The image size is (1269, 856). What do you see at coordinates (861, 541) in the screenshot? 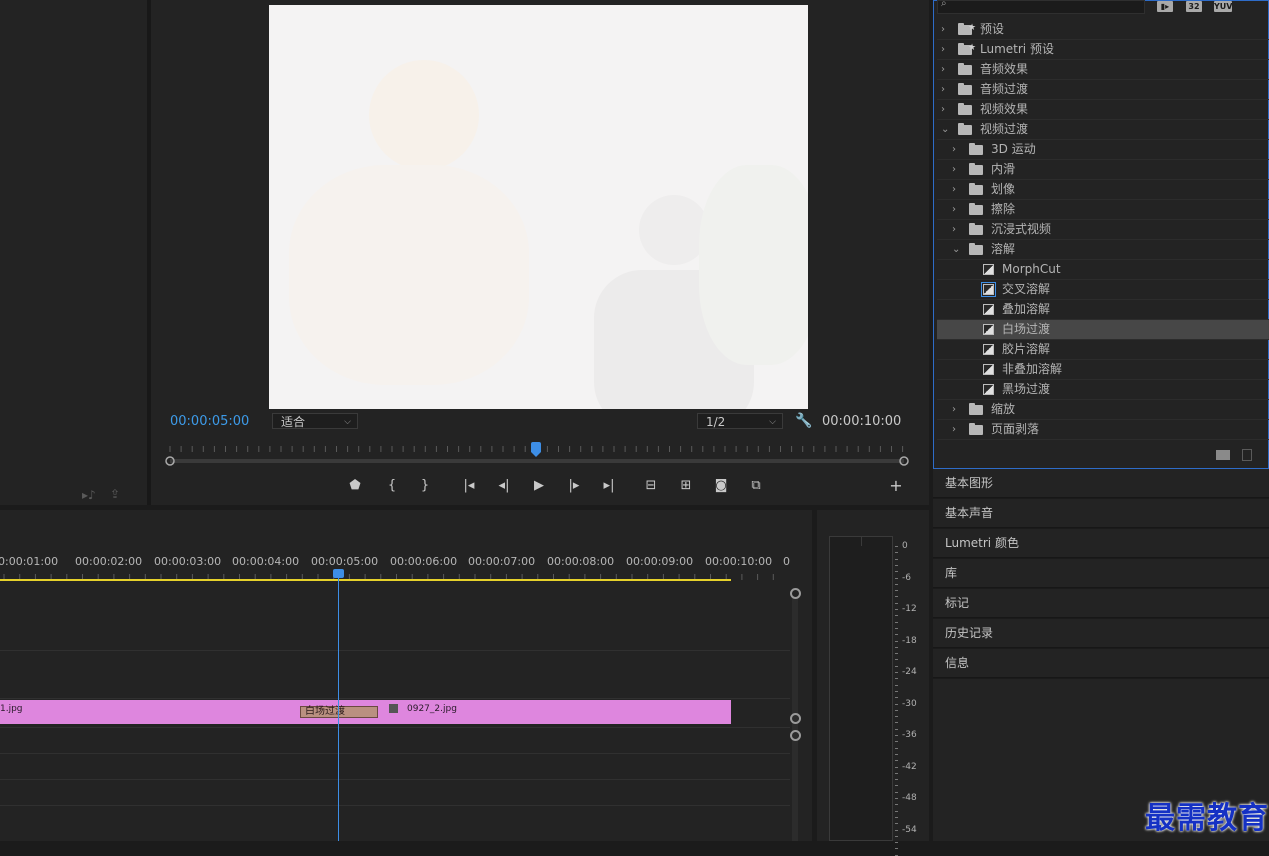
I see `meter-channel-divider` at bounding box center [861, 541].